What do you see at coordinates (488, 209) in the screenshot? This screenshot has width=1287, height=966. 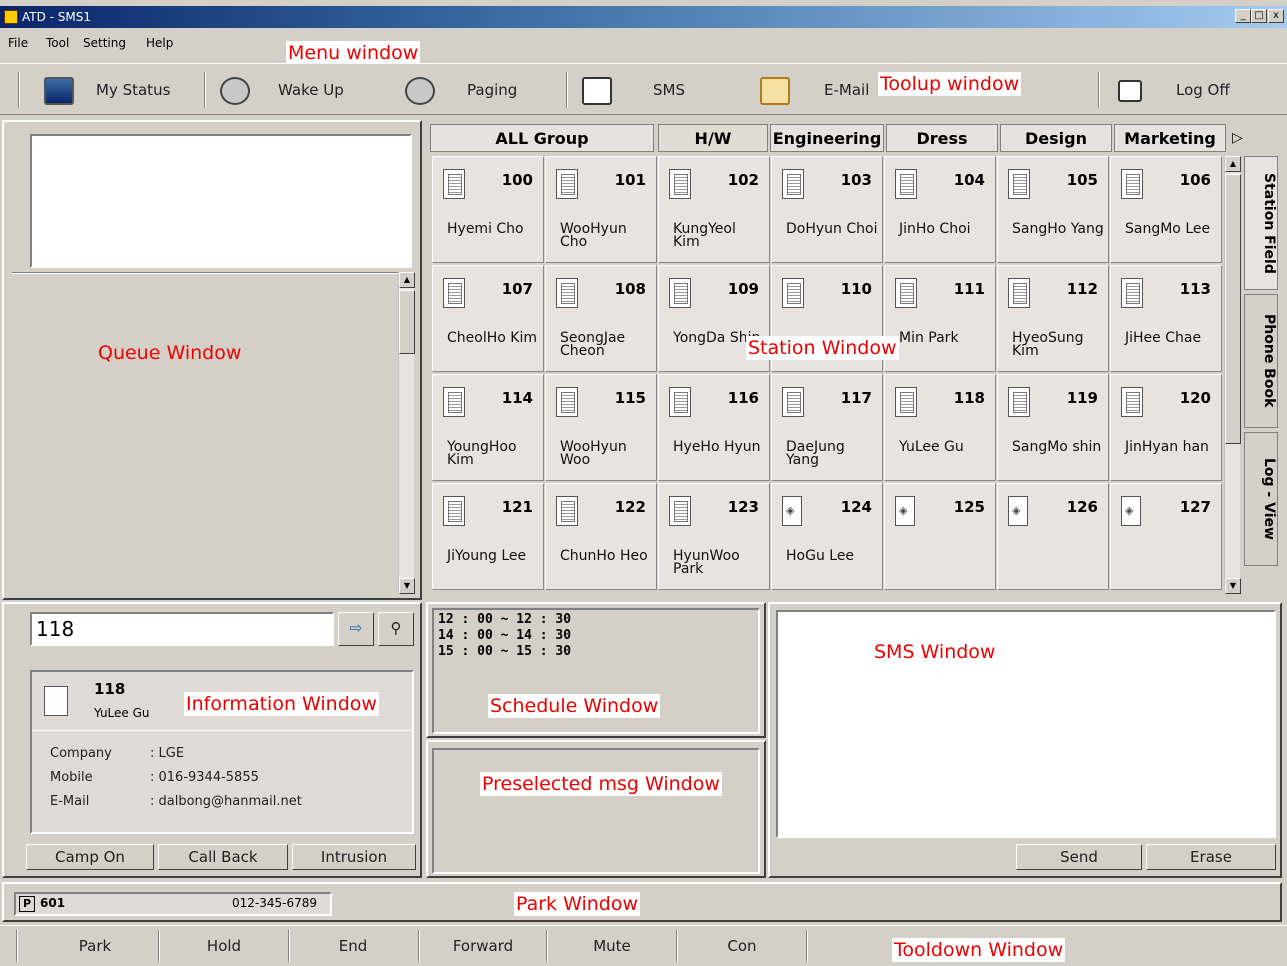 I see `station-cell: 100 Hyemi Cho` at bounding box center [488, 209].